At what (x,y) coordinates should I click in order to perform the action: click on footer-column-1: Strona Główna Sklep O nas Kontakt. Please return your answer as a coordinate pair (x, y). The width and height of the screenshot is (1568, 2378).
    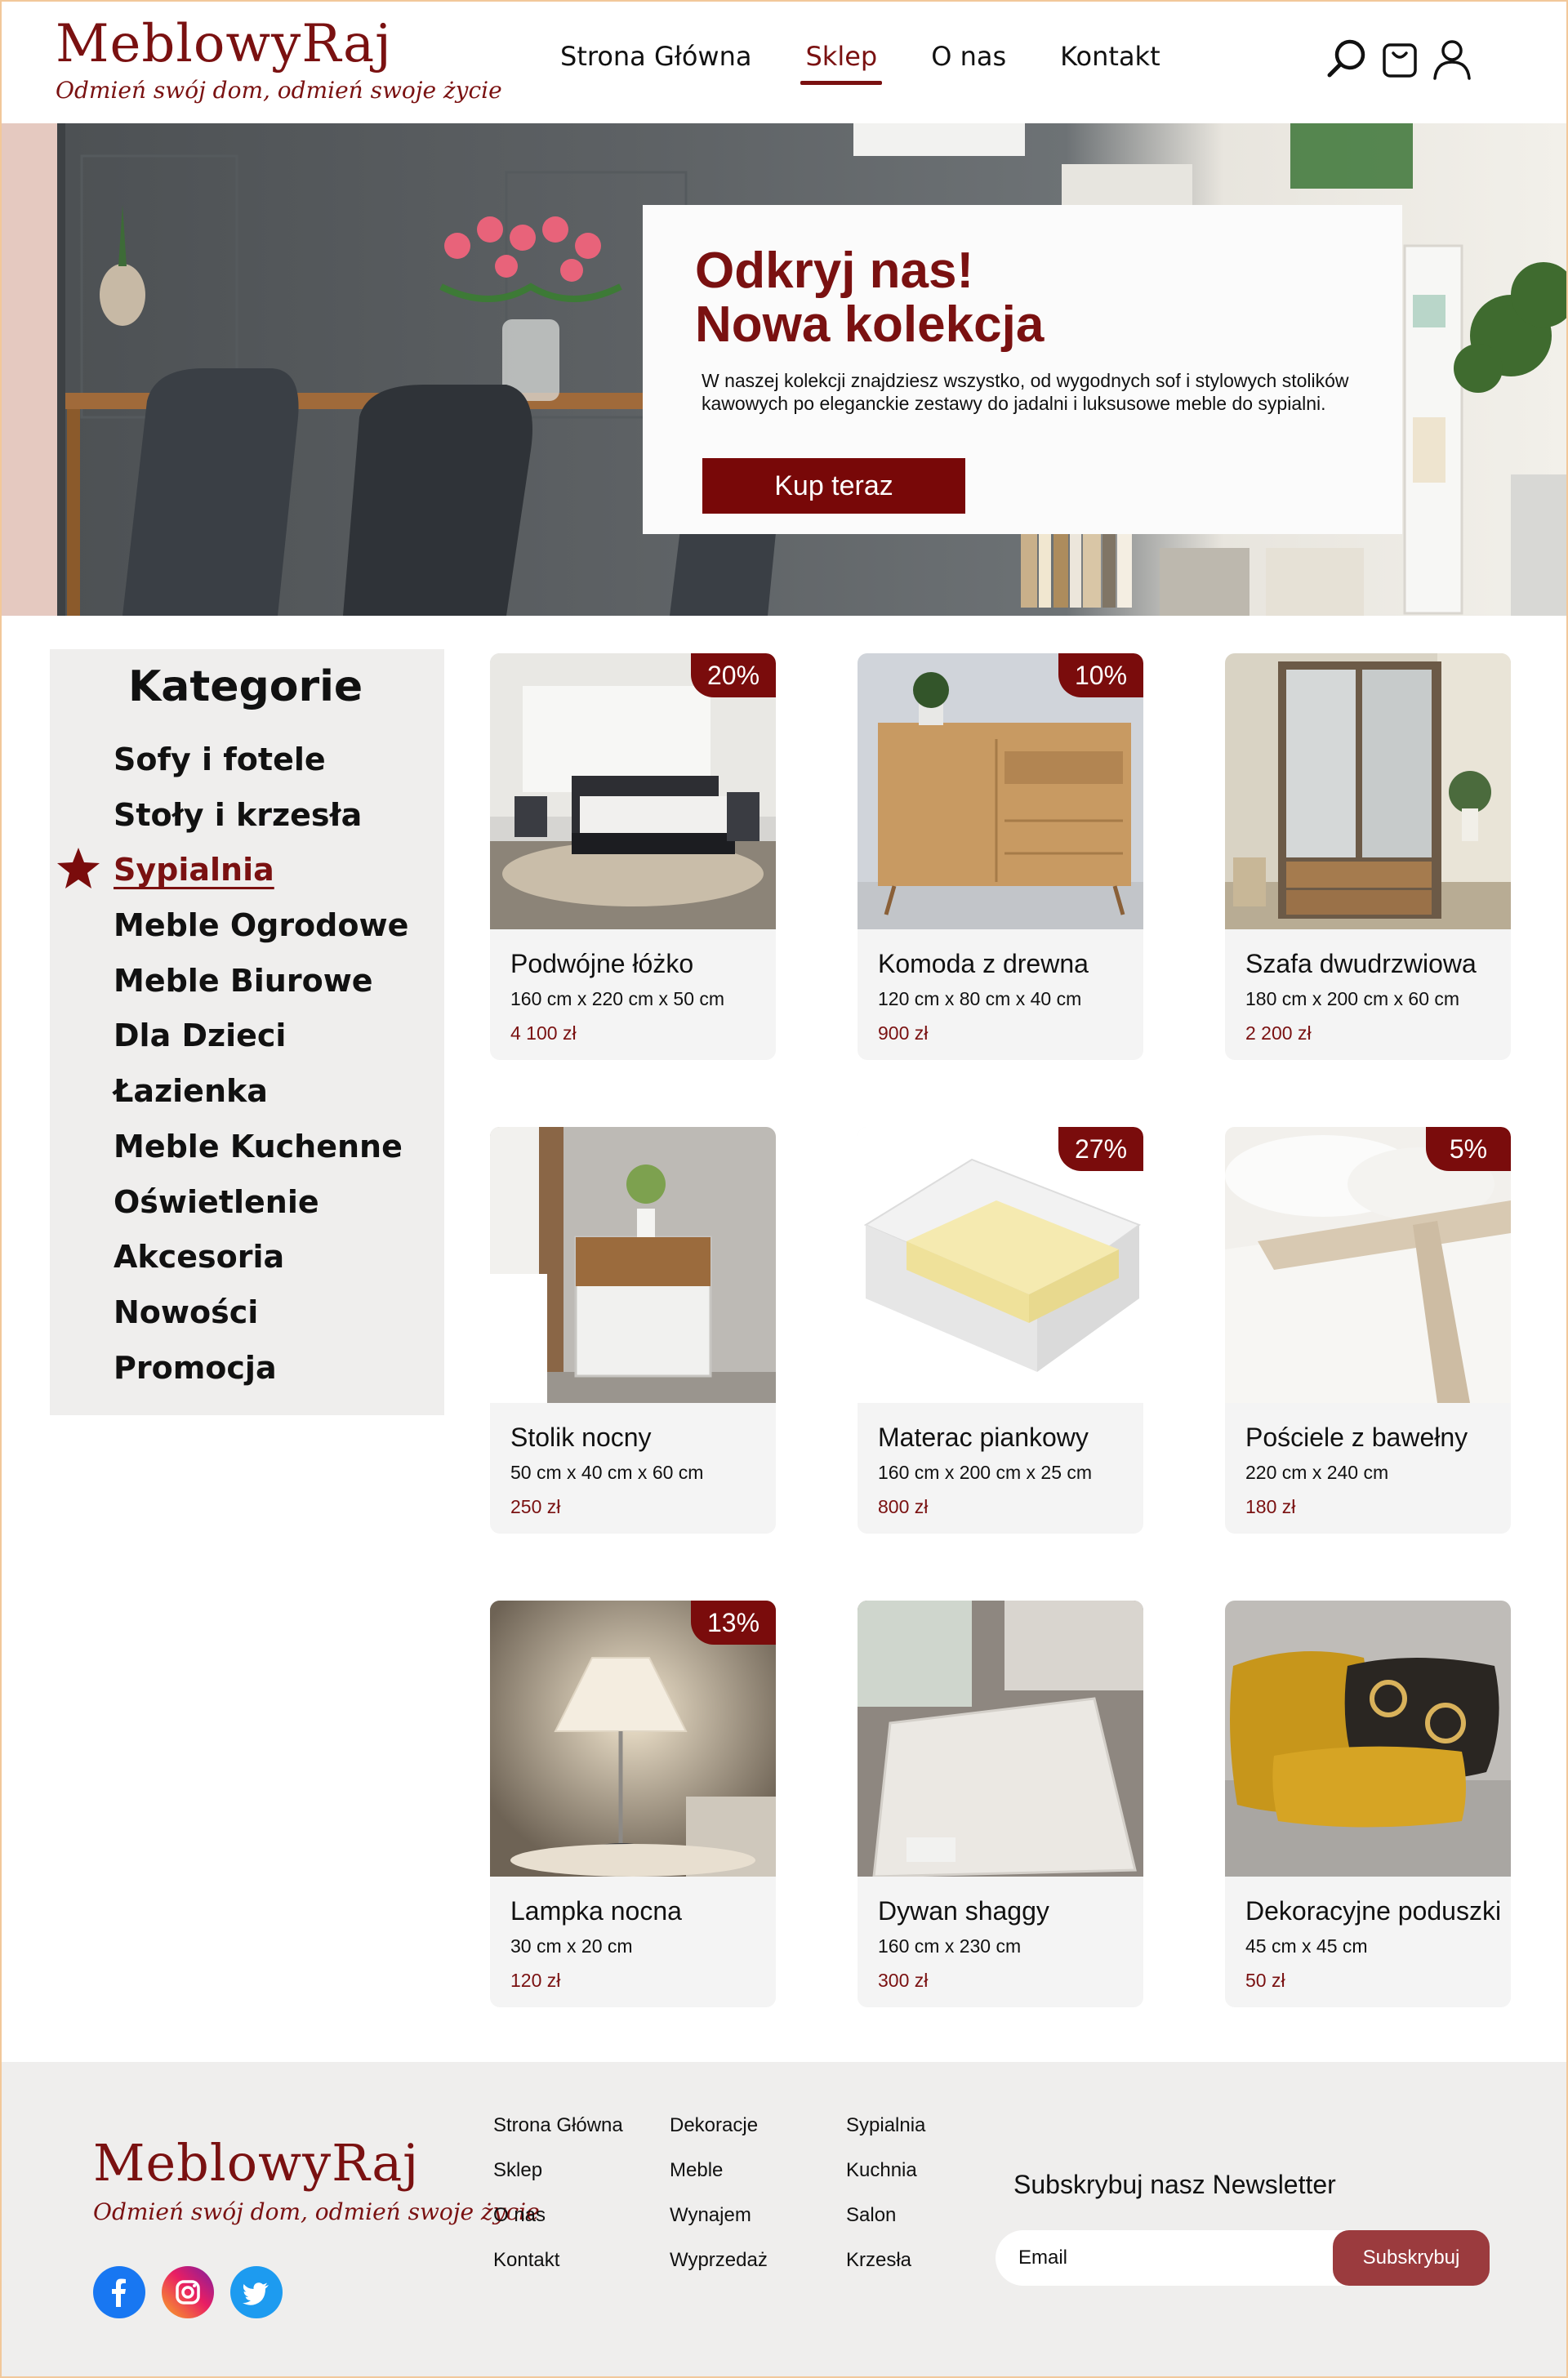
    Looking at the image, I should click on (558, 2204).